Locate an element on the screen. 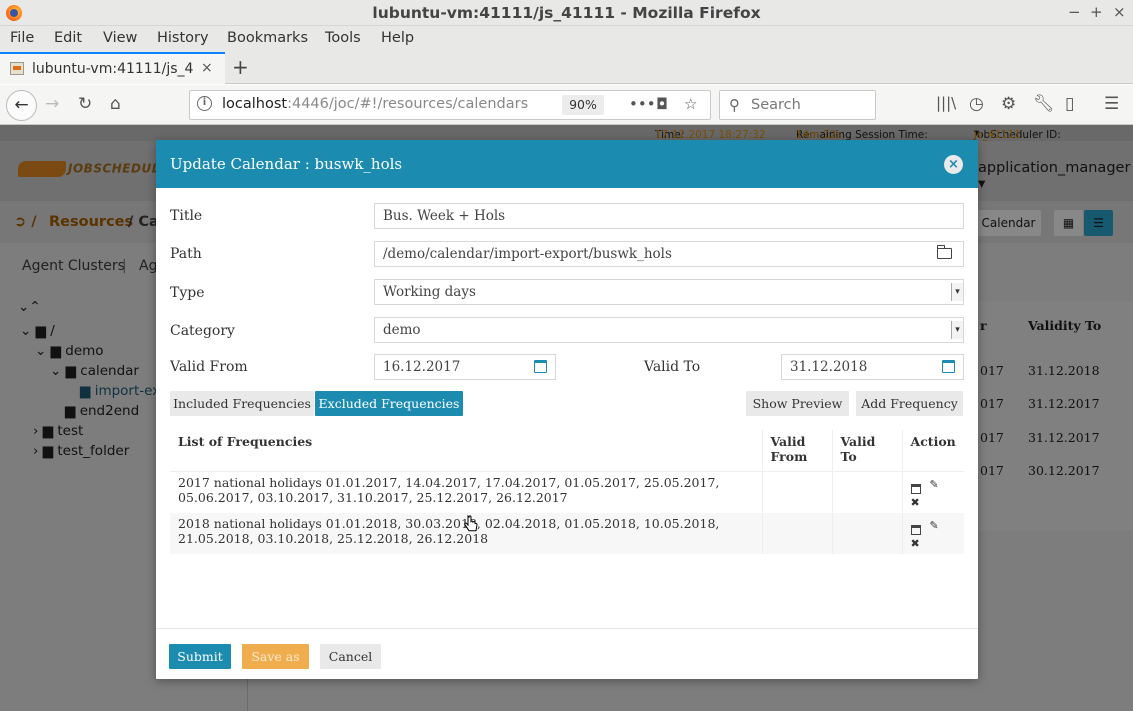 This screenshot has width=1133, height=711. history-clock-icon: ◷ is located at coordinates (976, 104).